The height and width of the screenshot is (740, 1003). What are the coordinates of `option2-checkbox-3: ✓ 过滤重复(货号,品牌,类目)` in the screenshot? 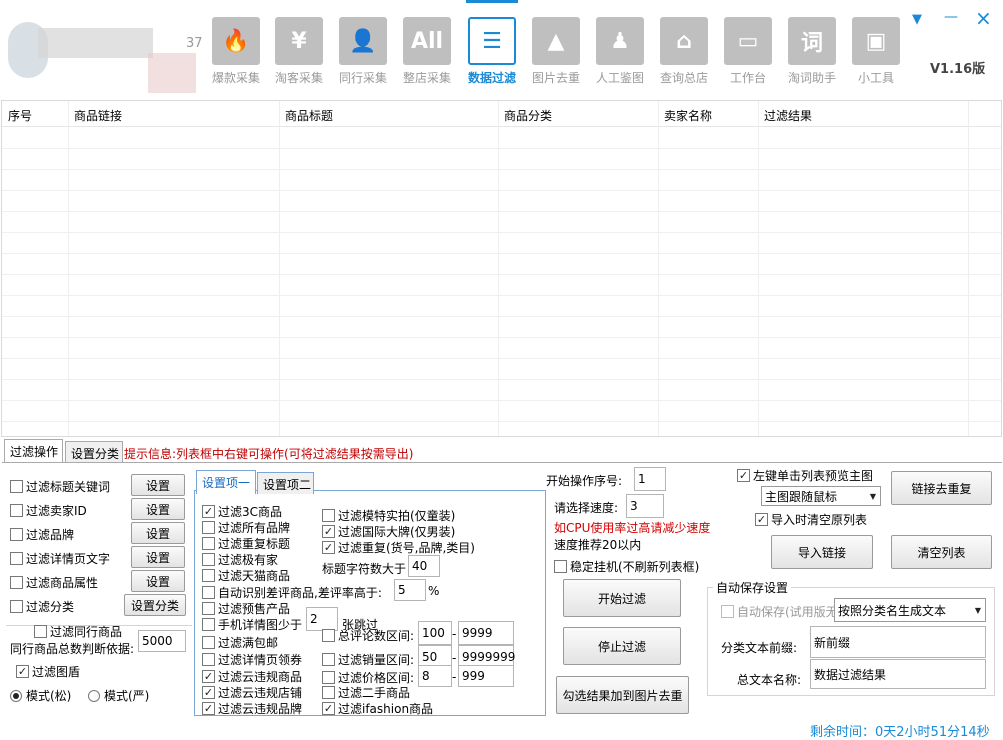 It's located at (398, 547).